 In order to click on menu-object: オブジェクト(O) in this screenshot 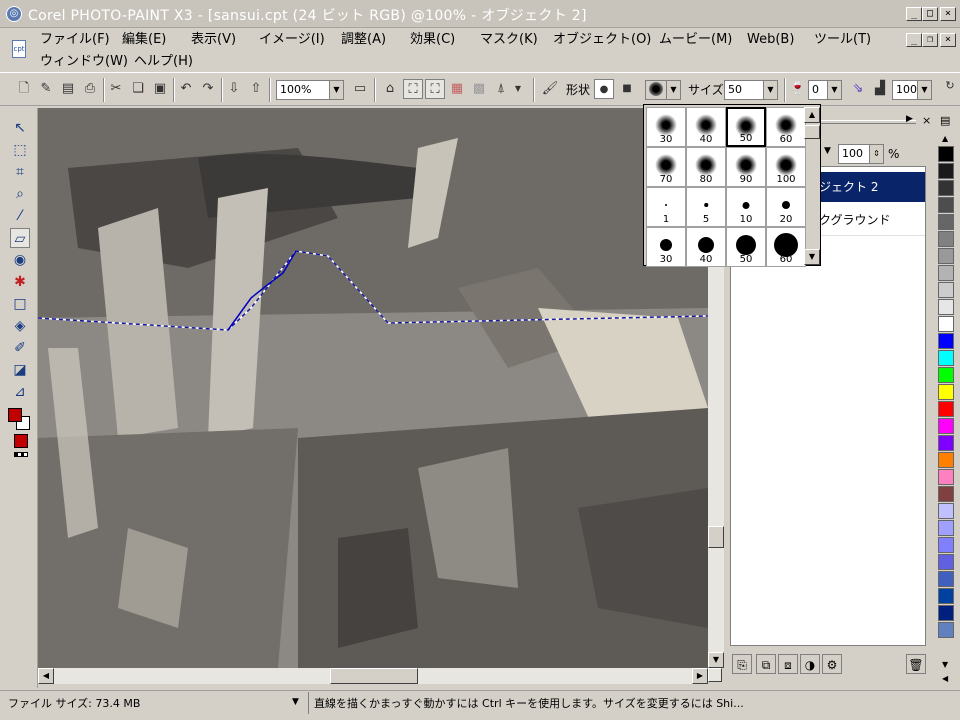, I will do `click(602, 40)`.